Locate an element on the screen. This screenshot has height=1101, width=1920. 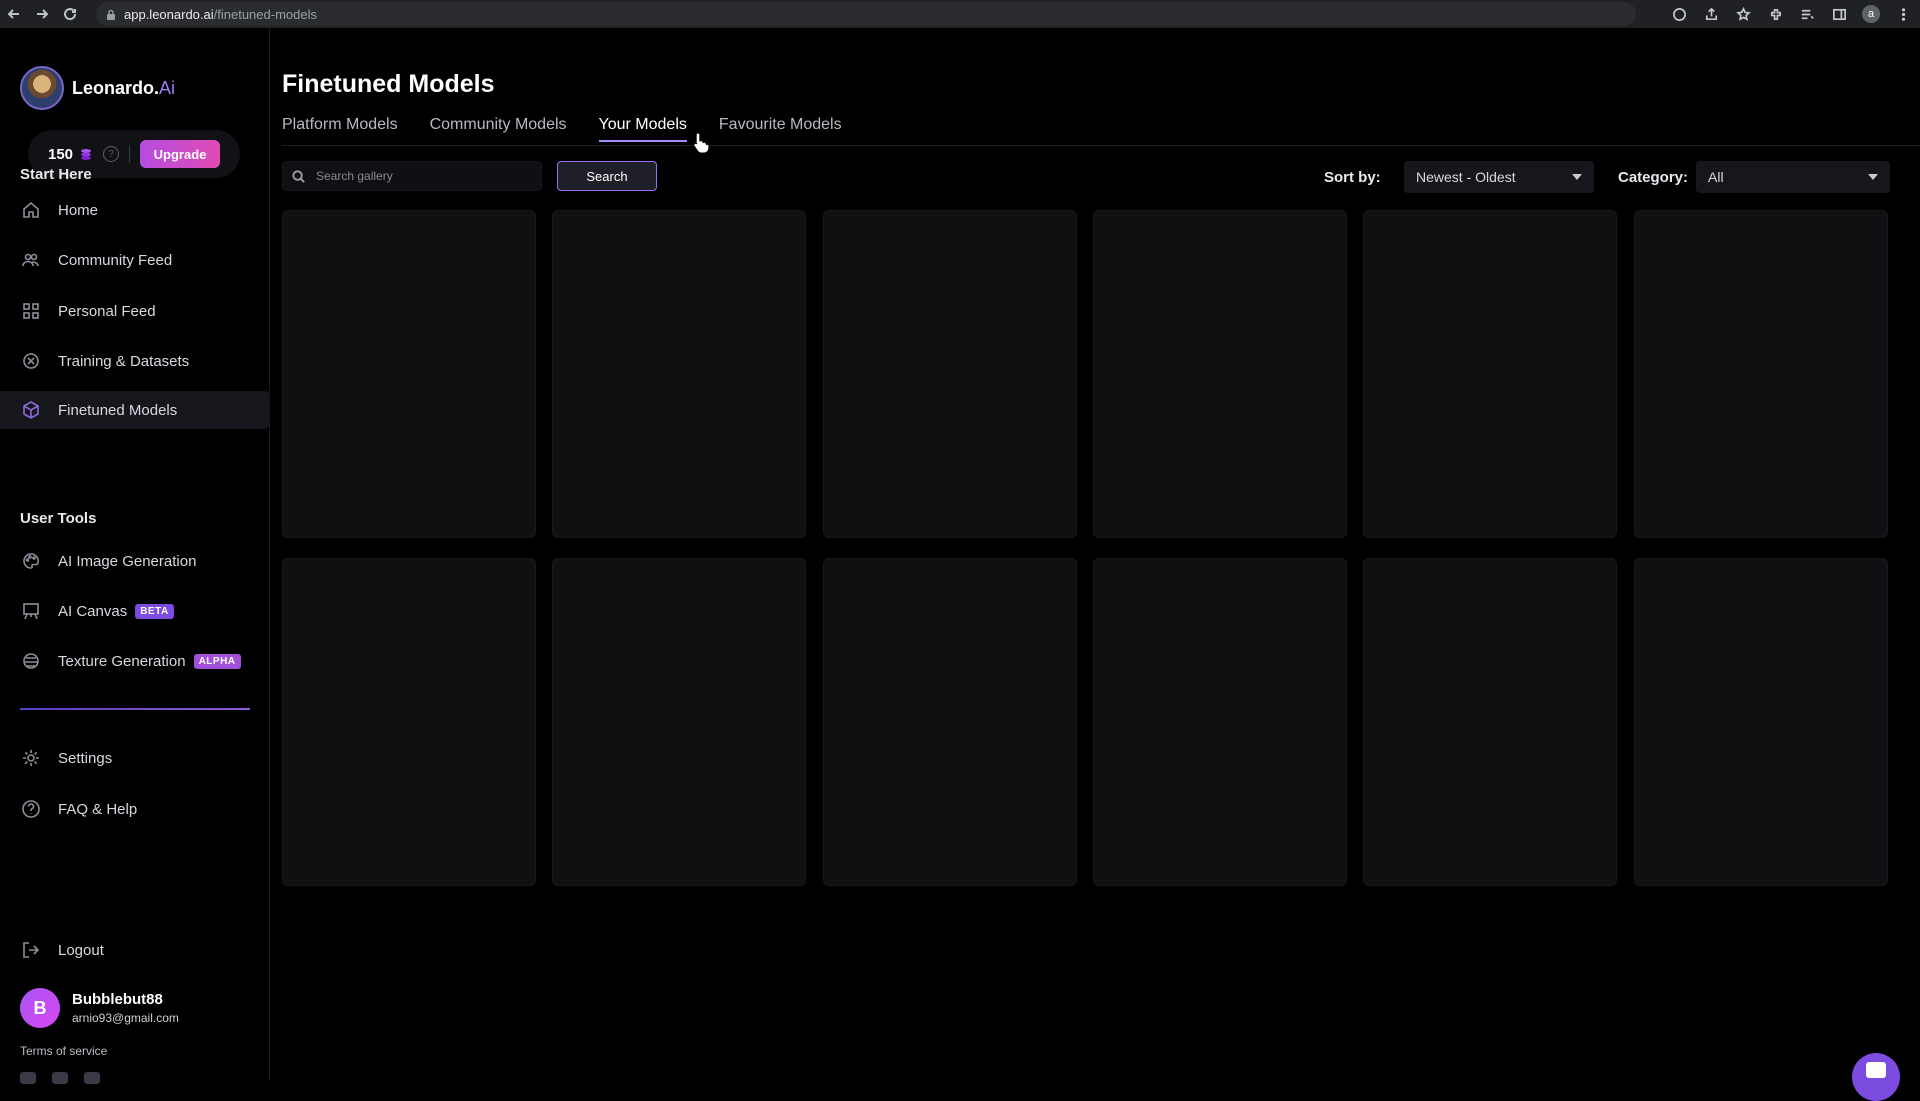
sidebar-item-ai-canvas: AI Canvas BETA is located at coordinates (135, 611).